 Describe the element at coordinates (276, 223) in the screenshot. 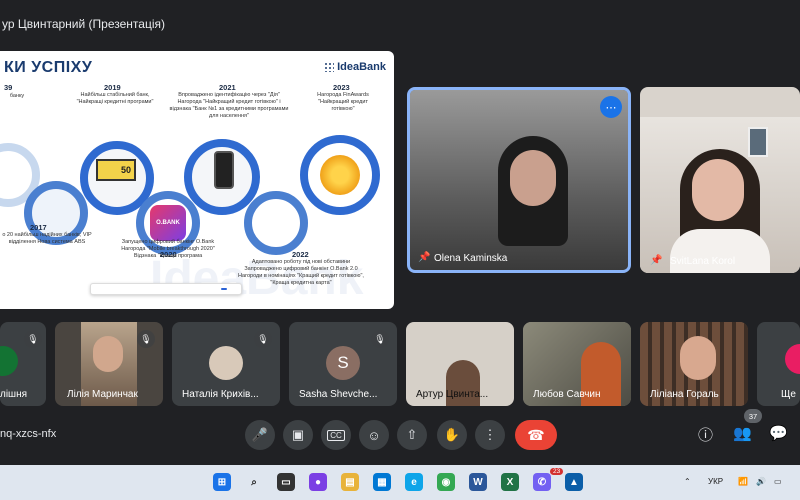

I see `timeline-circle` at that location.